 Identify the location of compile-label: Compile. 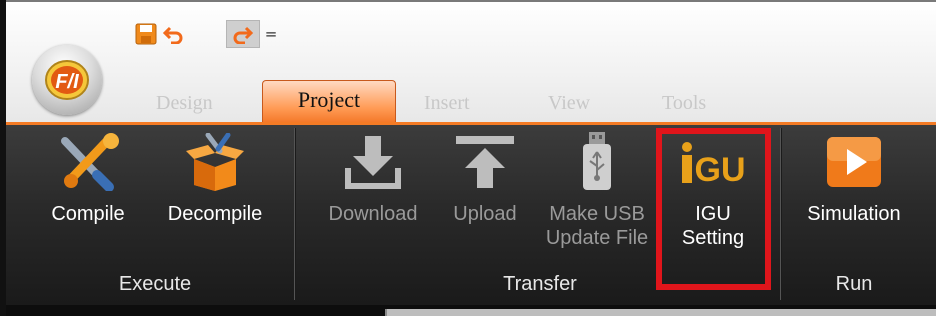
(88, 214).